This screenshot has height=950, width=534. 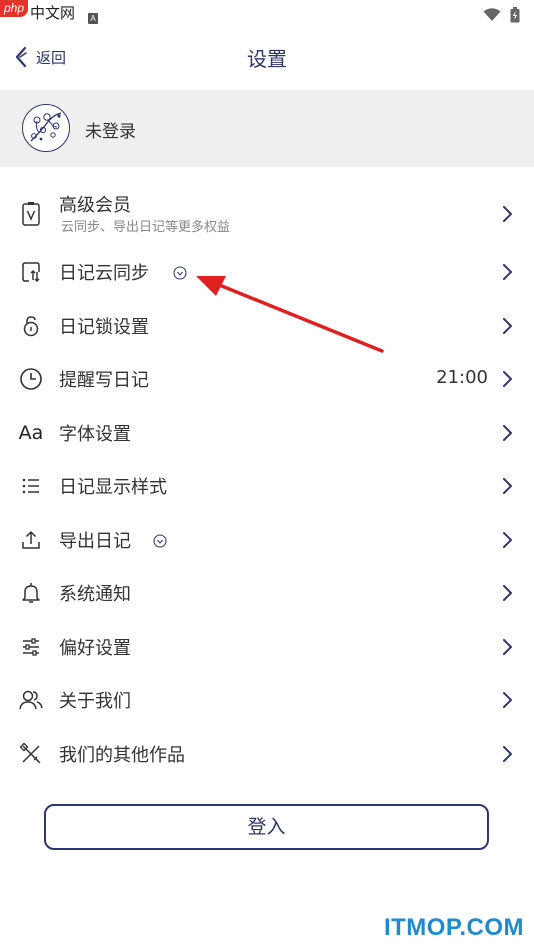 What do you see at coordinates (267, 13) in the screenshot?
I see `status-bar: php 中文网 A` at bounding box center [267, 13].